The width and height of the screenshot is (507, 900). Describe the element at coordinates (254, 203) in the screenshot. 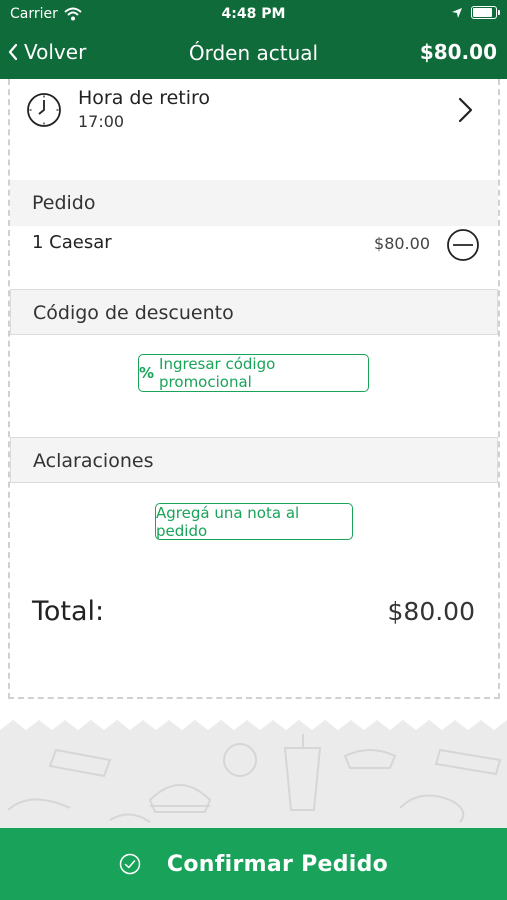

I see `order-section-title: Pedido` at that location.